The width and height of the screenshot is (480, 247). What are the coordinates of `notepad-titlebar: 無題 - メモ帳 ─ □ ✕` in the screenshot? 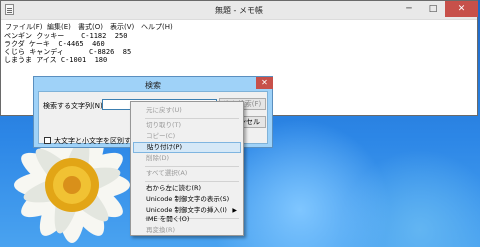 It's located at (239, 10).